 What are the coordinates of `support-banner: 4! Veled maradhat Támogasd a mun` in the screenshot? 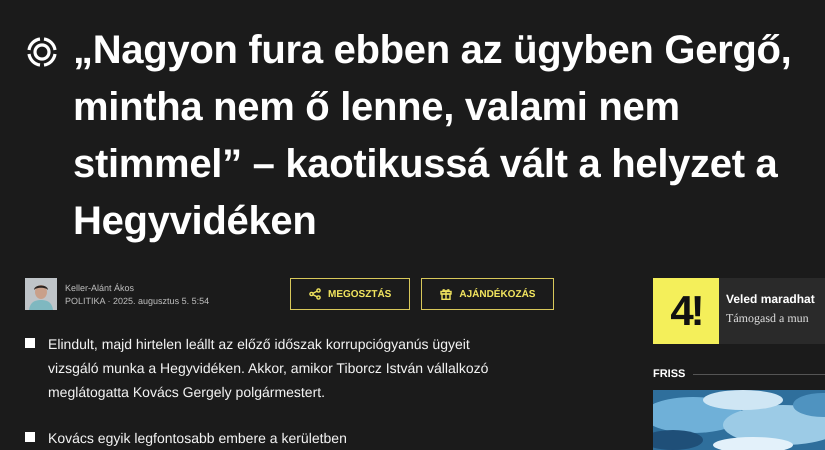 It's located at (739, 311).